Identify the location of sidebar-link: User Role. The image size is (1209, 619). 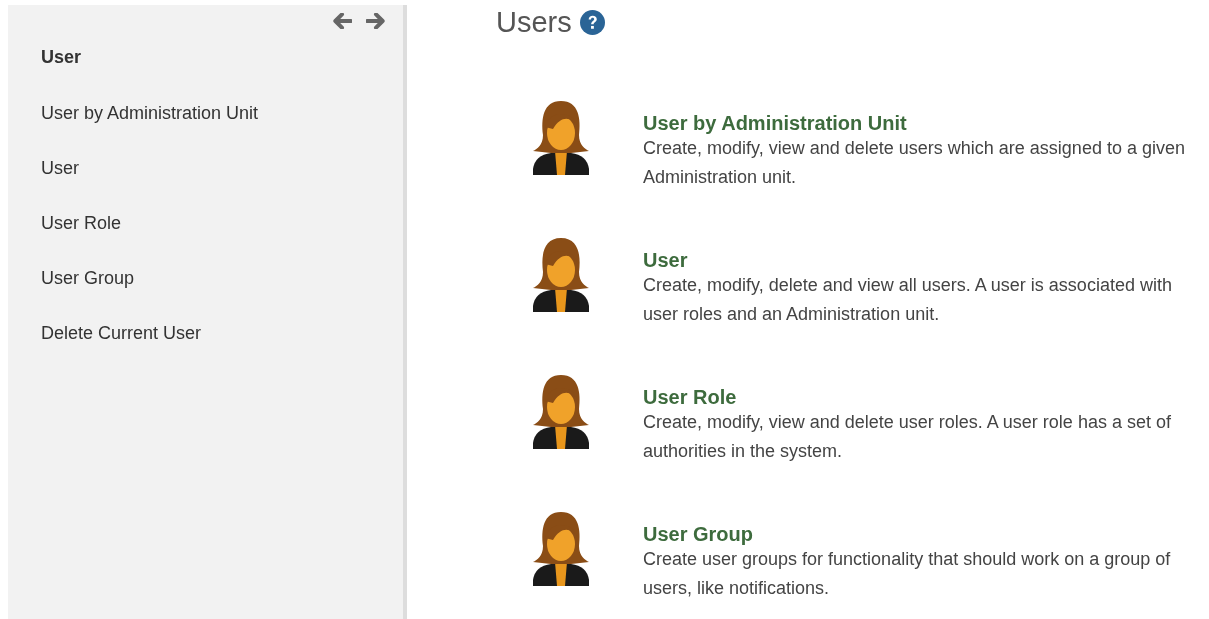
(205, 223).